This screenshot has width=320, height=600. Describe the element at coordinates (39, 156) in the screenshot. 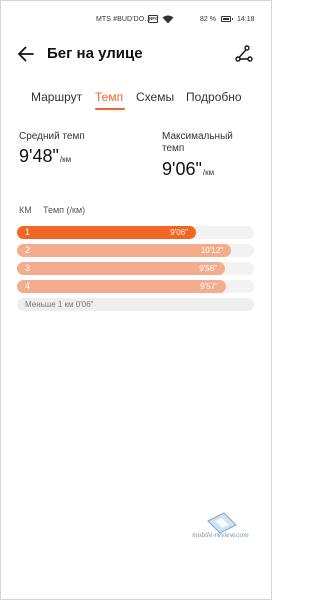

I see `avg-pace-number: 9'48"` at that location.